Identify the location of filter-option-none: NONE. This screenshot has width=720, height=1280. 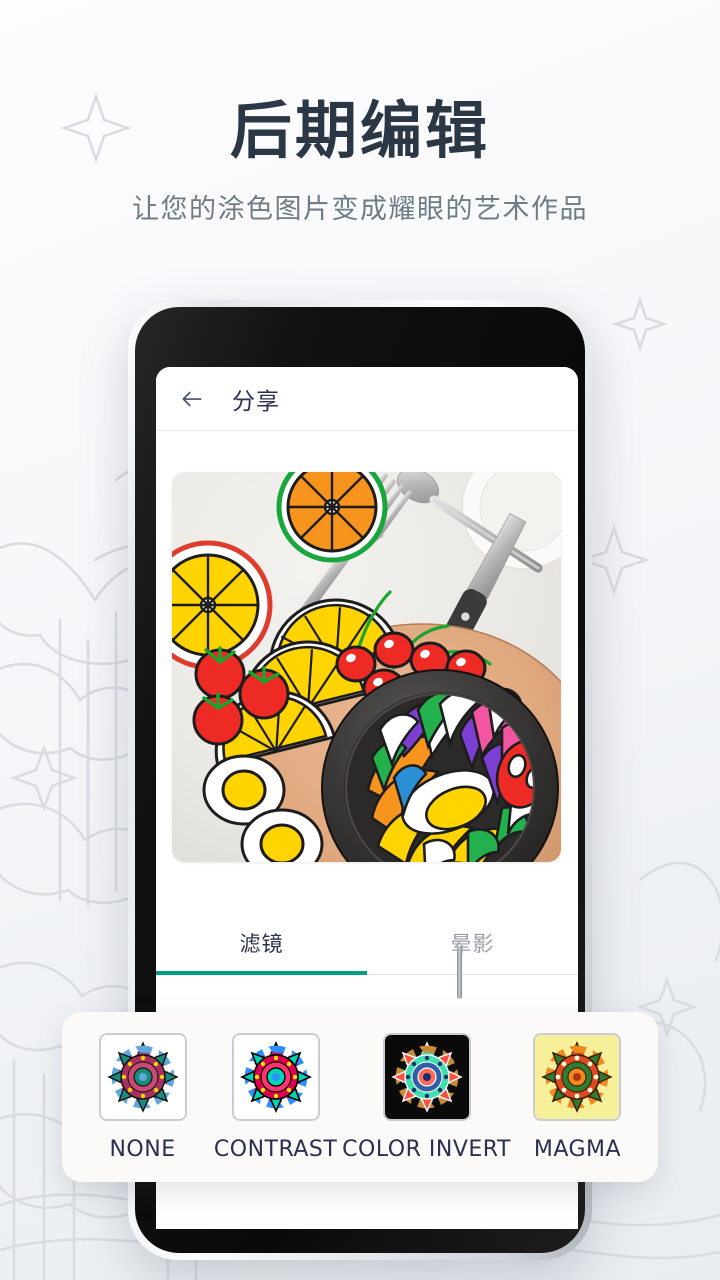
(142, 1097).